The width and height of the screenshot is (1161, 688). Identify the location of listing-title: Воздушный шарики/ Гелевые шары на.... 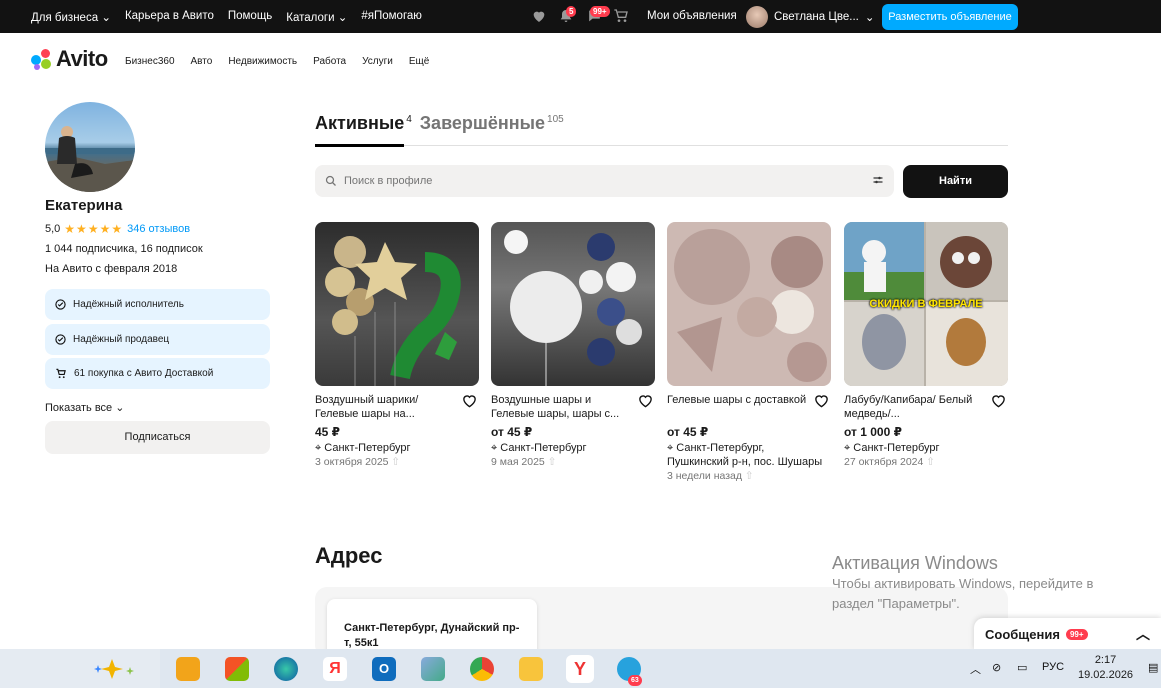
(385, 407).